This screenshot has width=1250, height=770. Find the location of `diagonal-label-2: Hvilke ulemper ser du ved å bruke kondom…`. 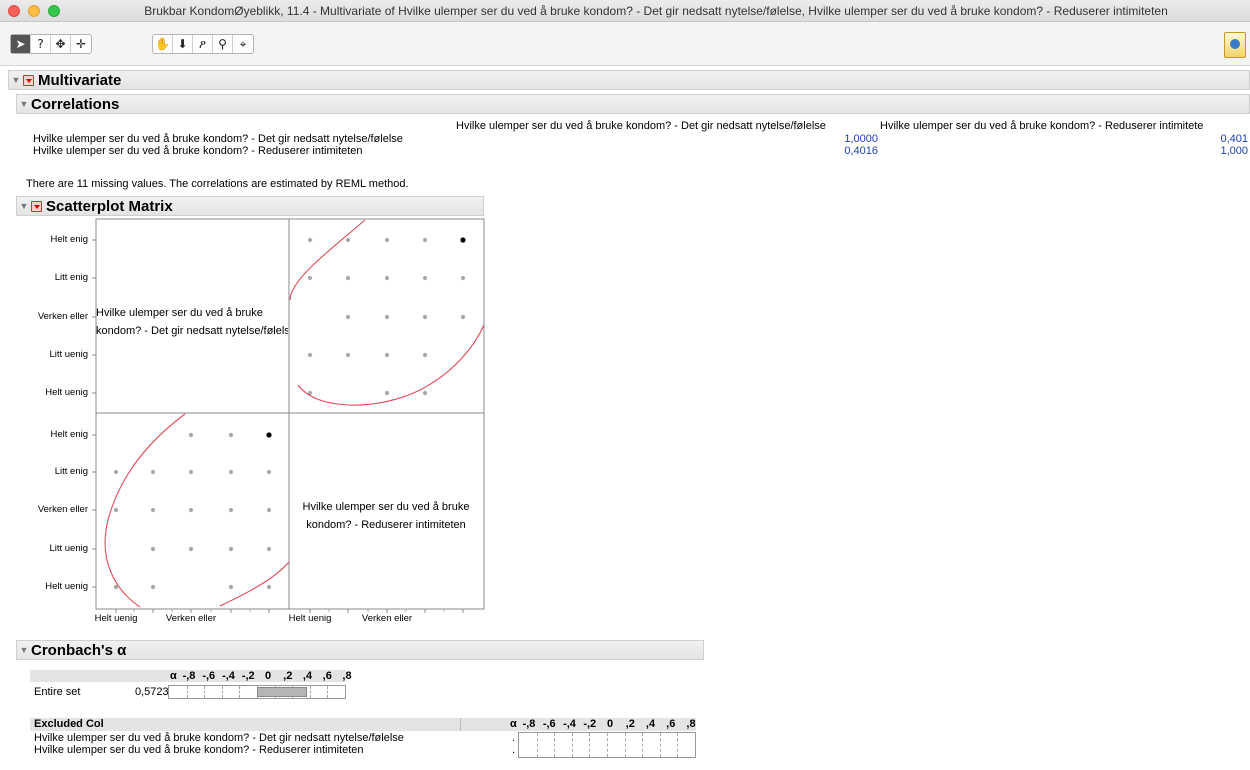

diagonal-label-2: Hvilke ulemper ser du ved å bruke kondom… is located at coordinates (386, 516).